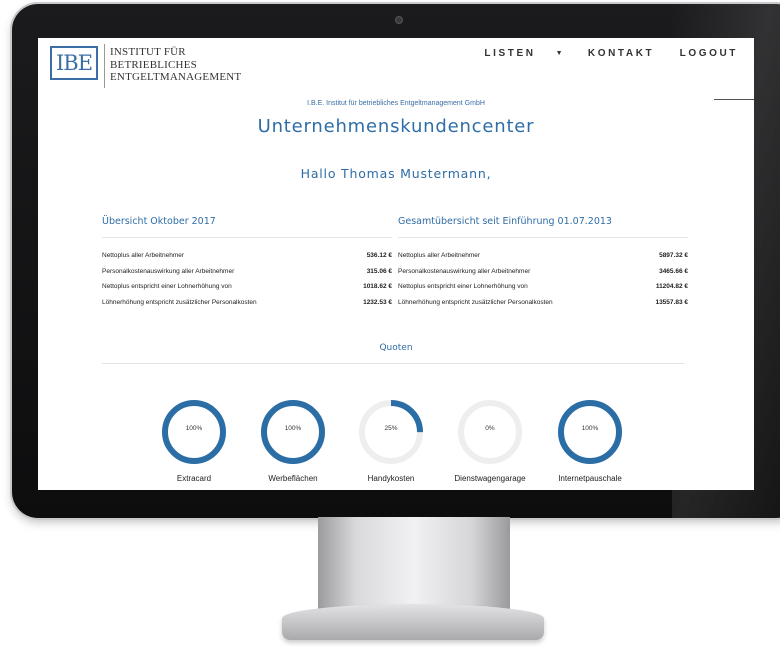 Image resolution: width=780 pixels, height=646 pixels. I want to click on greeting: Hallo Thomas Mustermann,, so click(396, 173).